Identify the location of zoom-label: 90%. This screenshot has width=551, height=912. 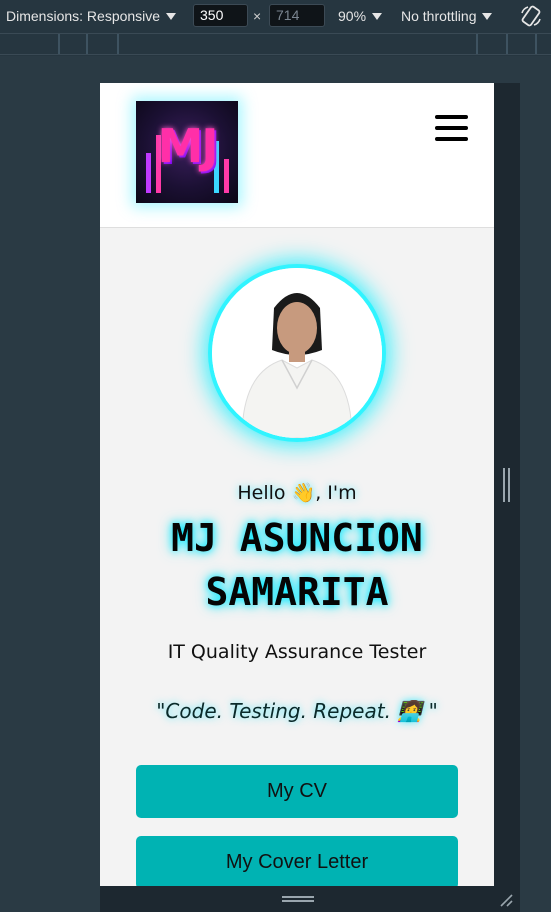
(352, 16).